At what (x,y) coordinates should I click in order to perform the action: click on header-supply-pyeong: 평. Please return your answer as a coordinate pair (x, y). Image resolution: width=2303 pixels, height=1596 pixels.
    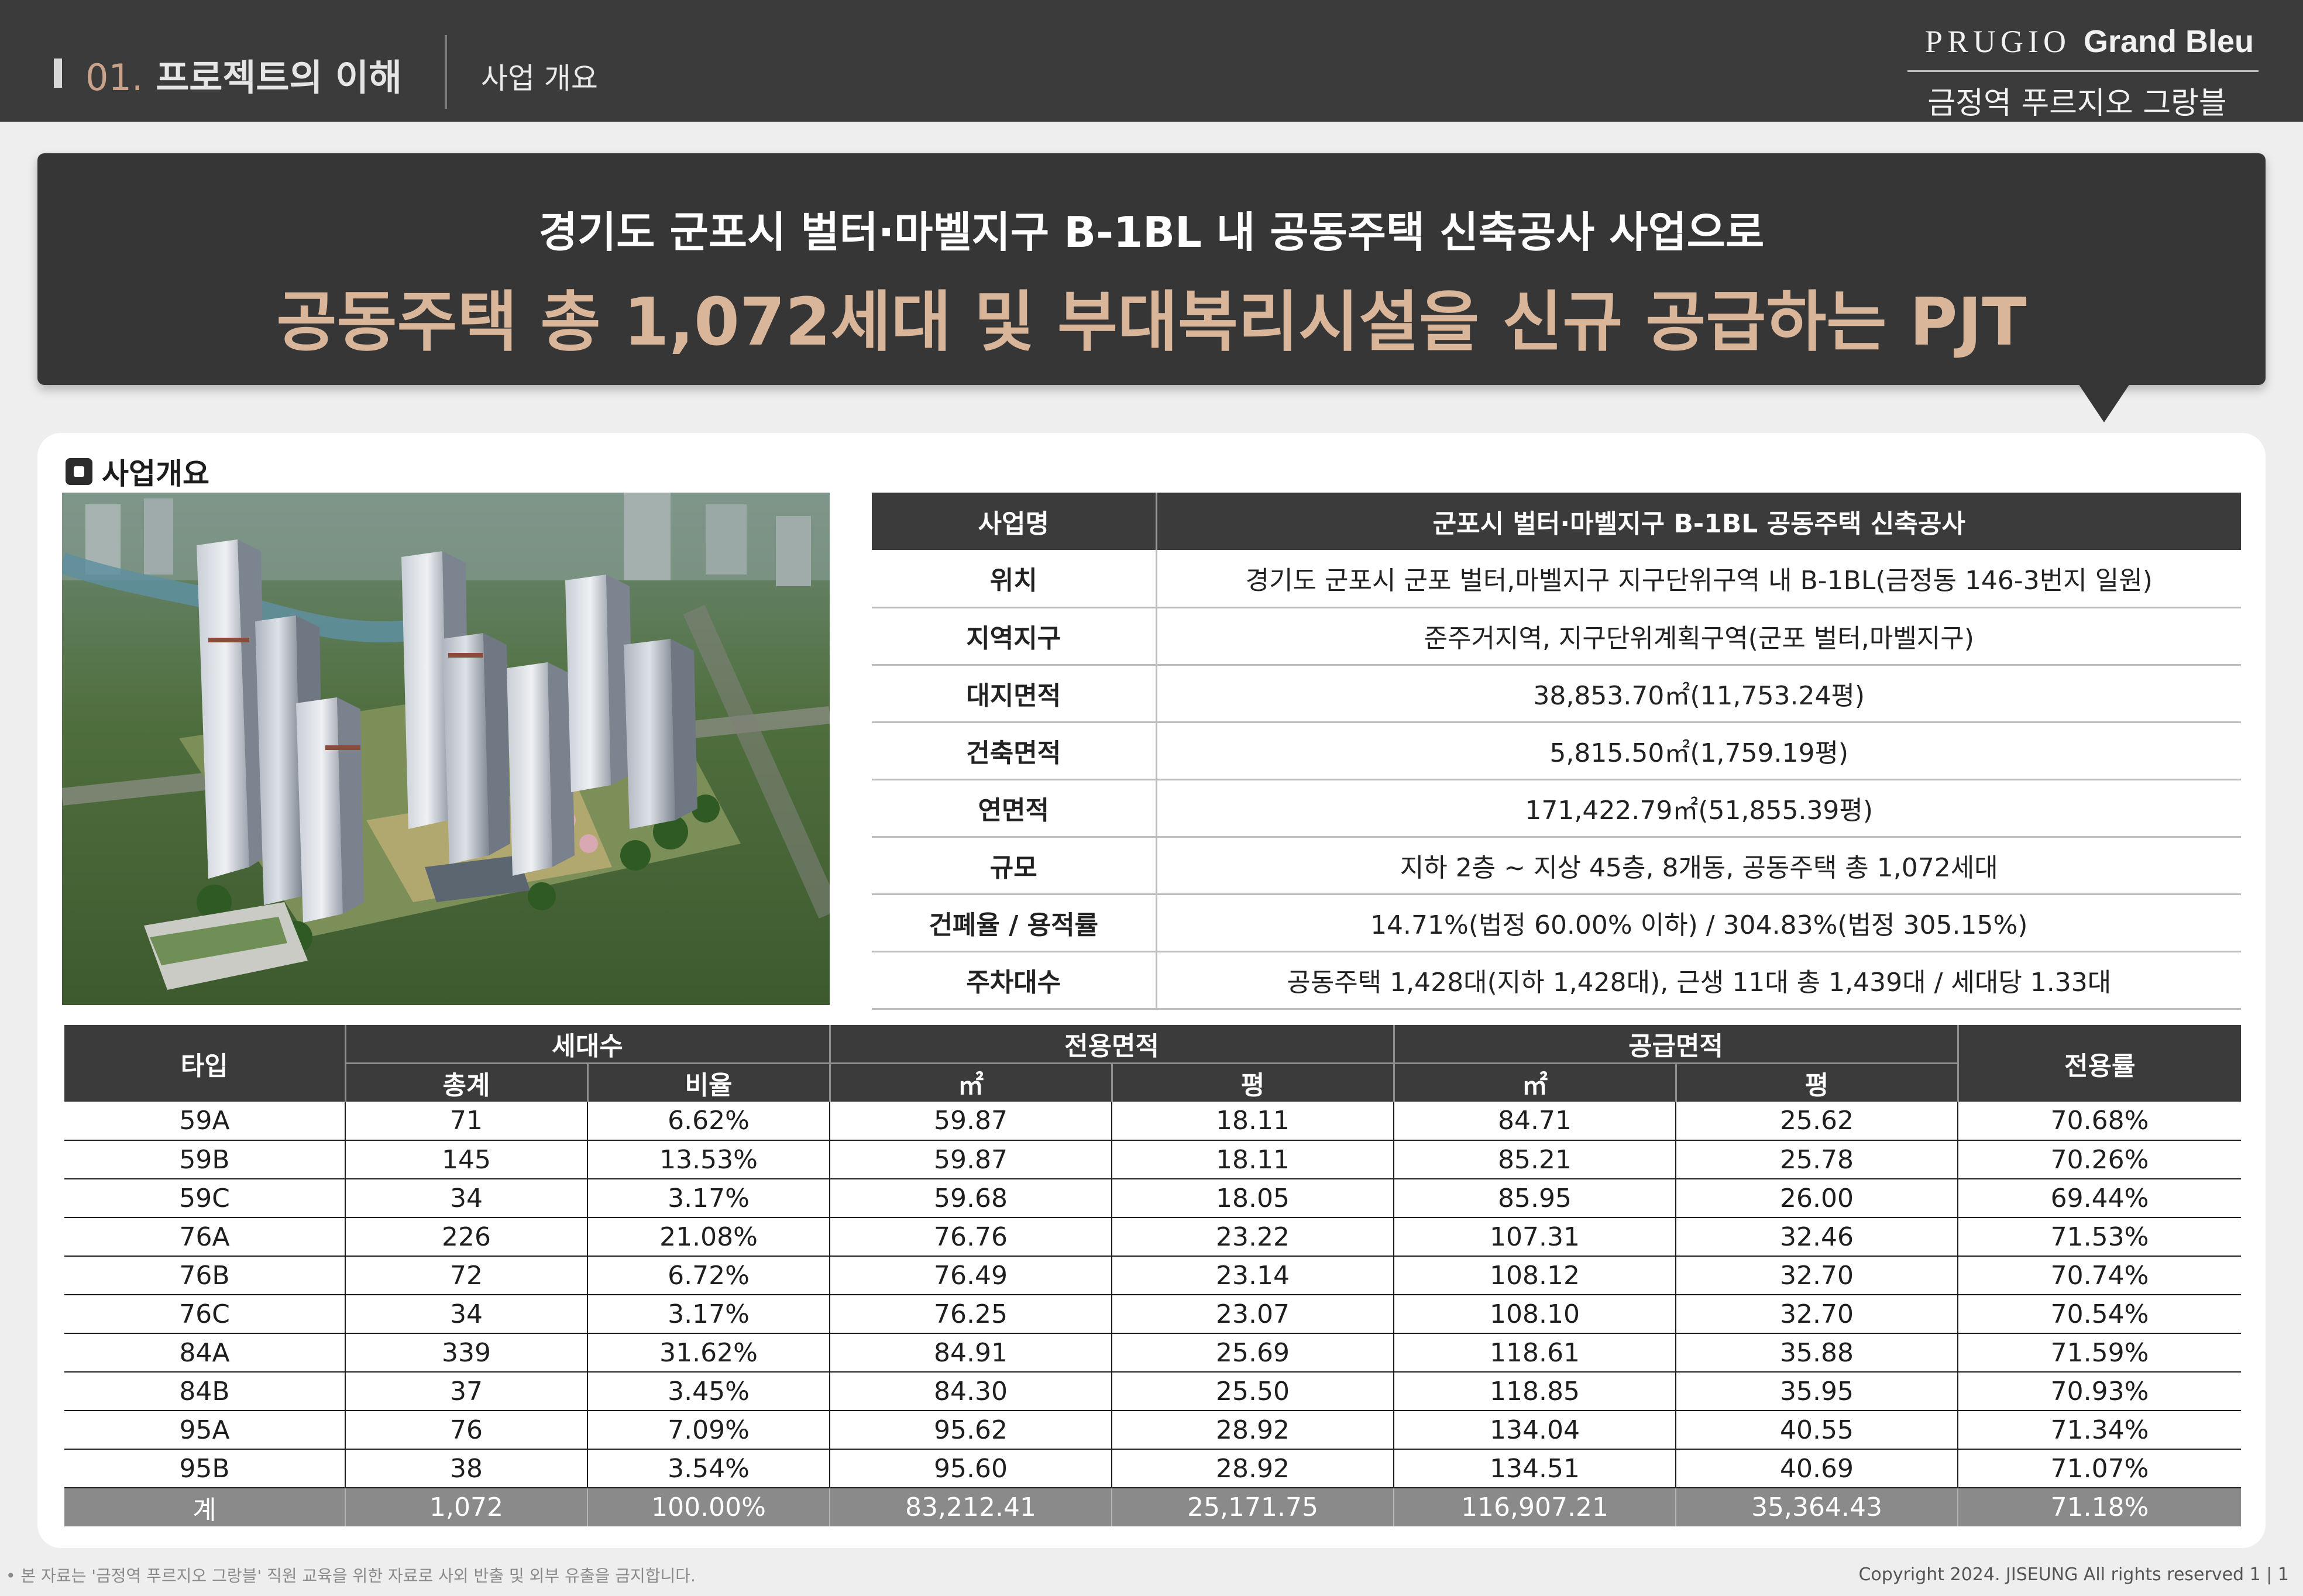
    Looking at the image, I should click on (1816, 1082).